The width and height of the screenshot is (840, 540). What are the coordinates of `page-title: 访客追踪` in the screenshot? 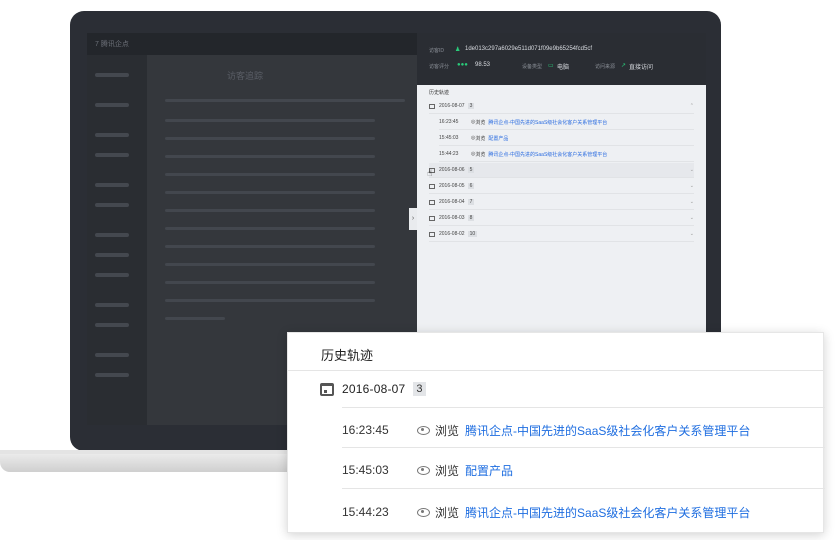 It's located at (245, 76).